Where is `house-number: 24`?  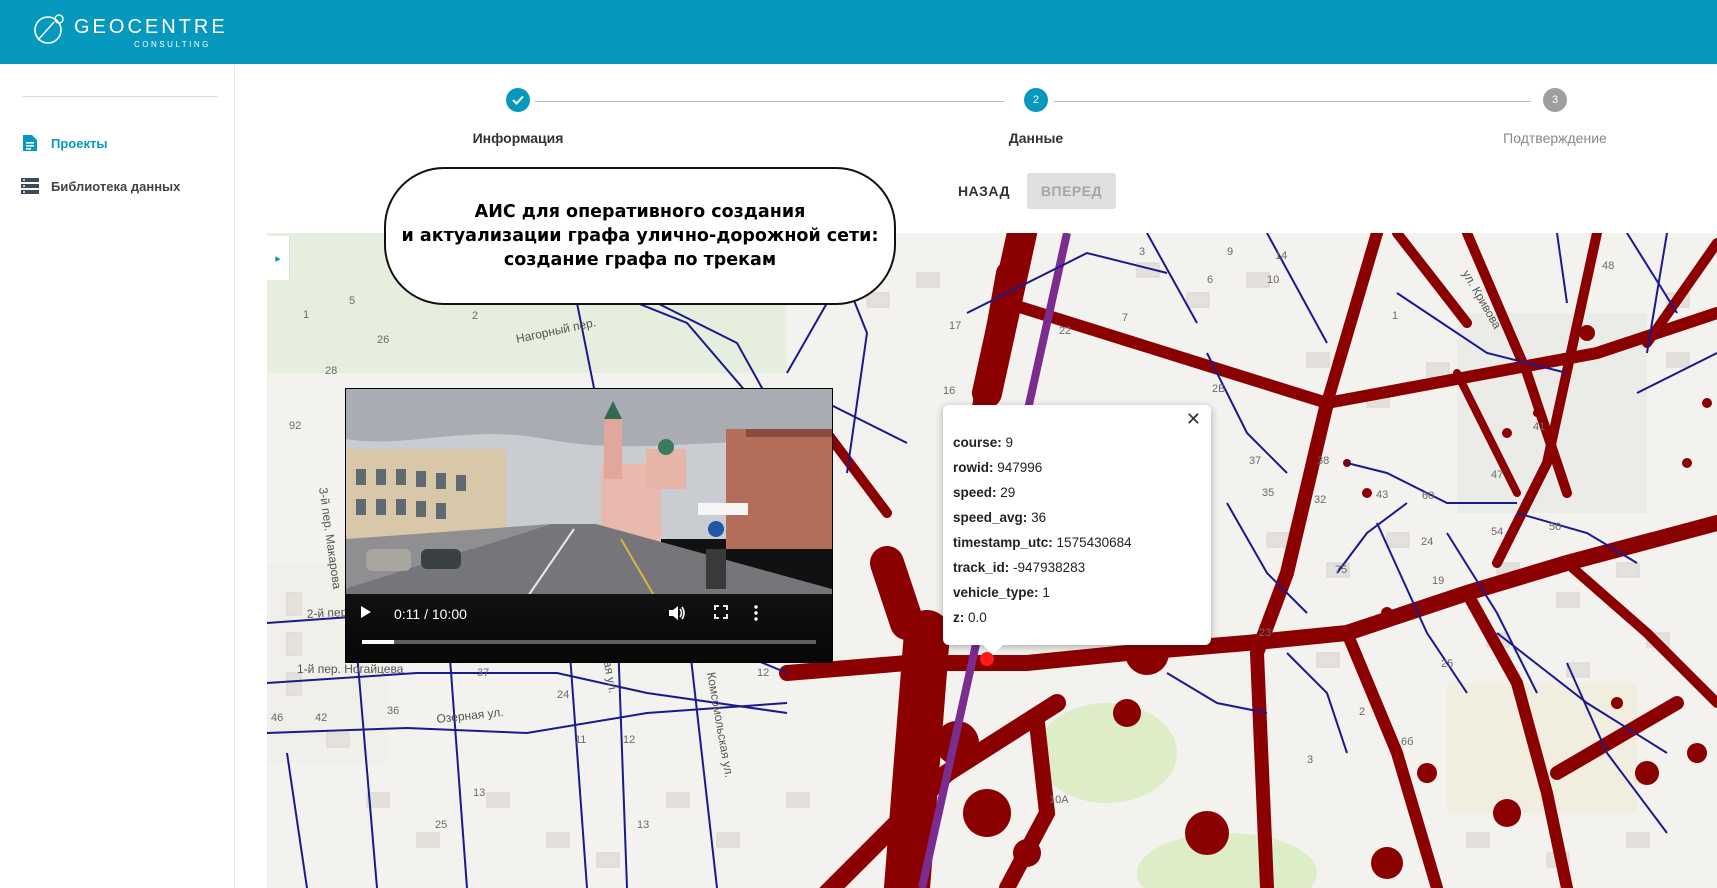
house-number: 24 is located at coordinates (1427, 542).